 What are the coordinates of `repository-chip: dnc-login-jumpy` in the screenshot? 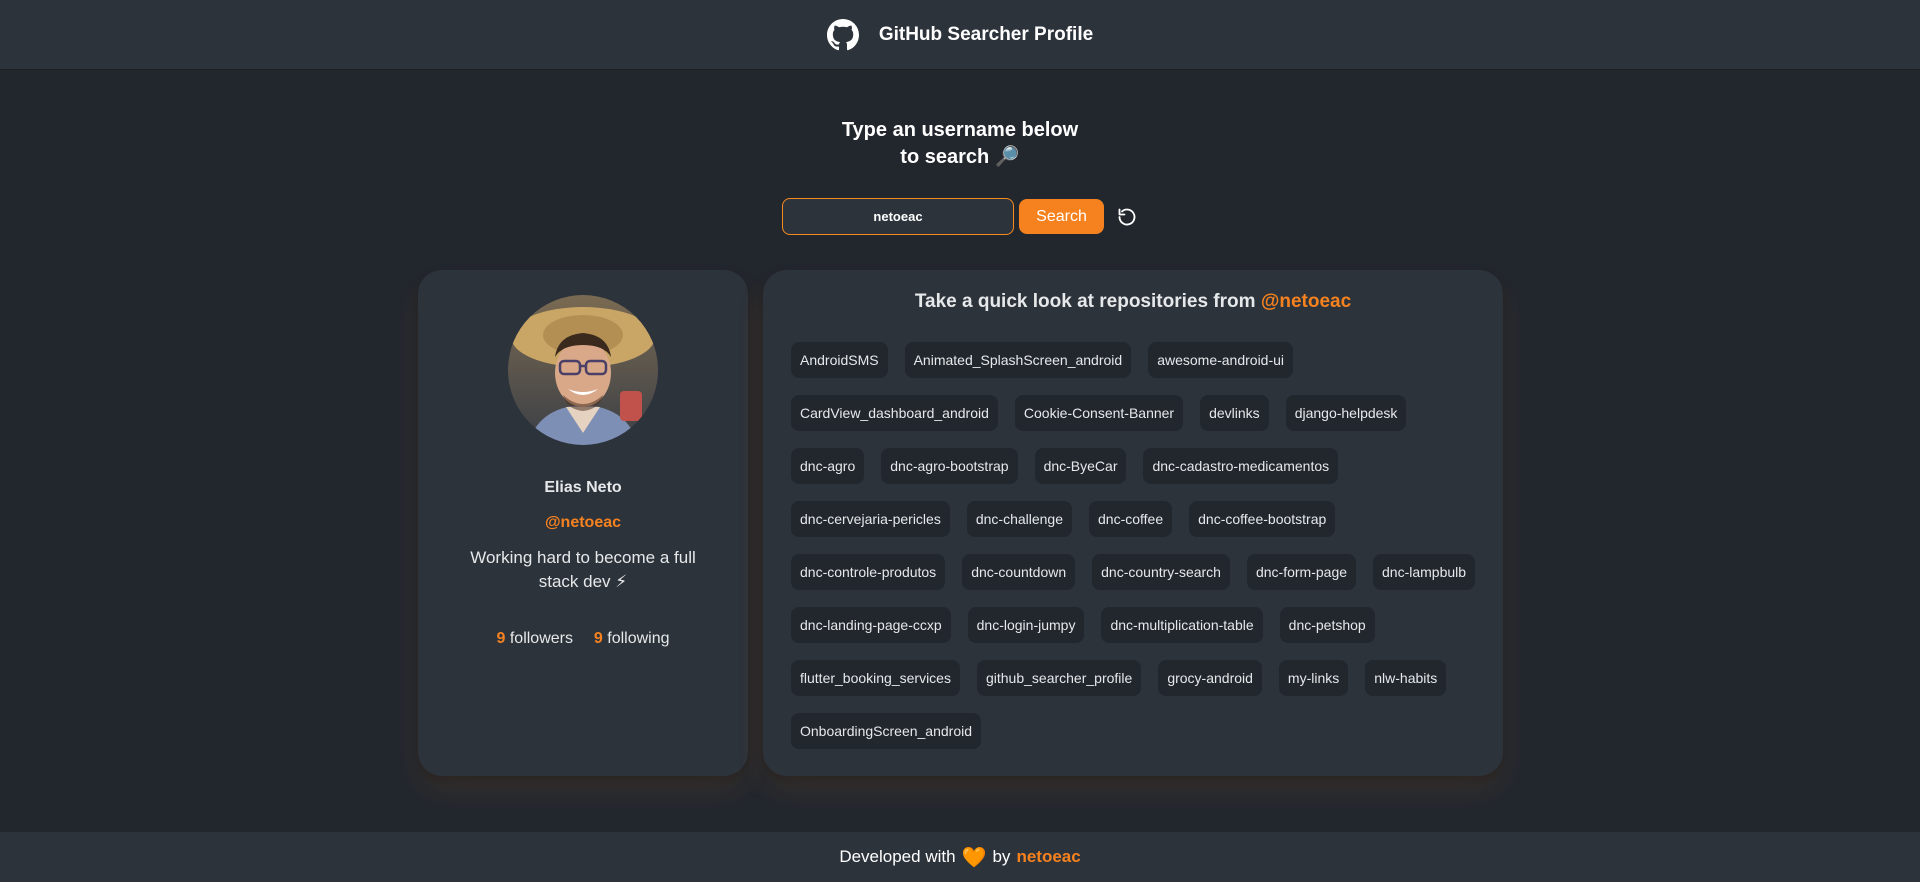 It's located at (1026, 625).